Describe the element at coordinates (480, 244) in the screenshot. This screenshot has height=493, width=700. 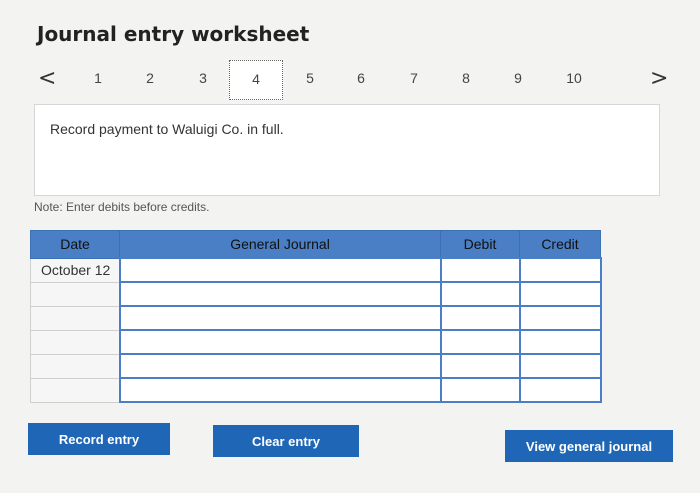
I see `header-debit: Debit` at that location.